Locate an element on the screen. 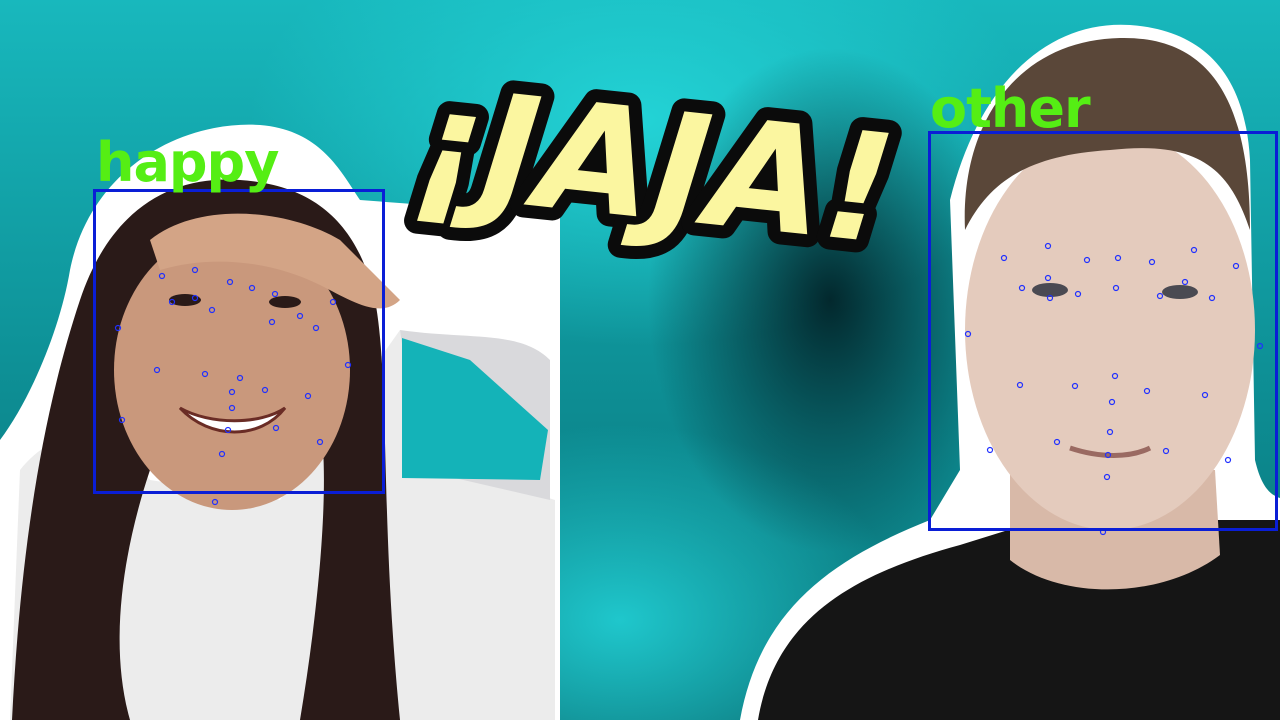 Image resolution: width=1280 pixels, height=720 pixels. caption-sticker: ¡JAJA! is located at coordinates (655, 161).